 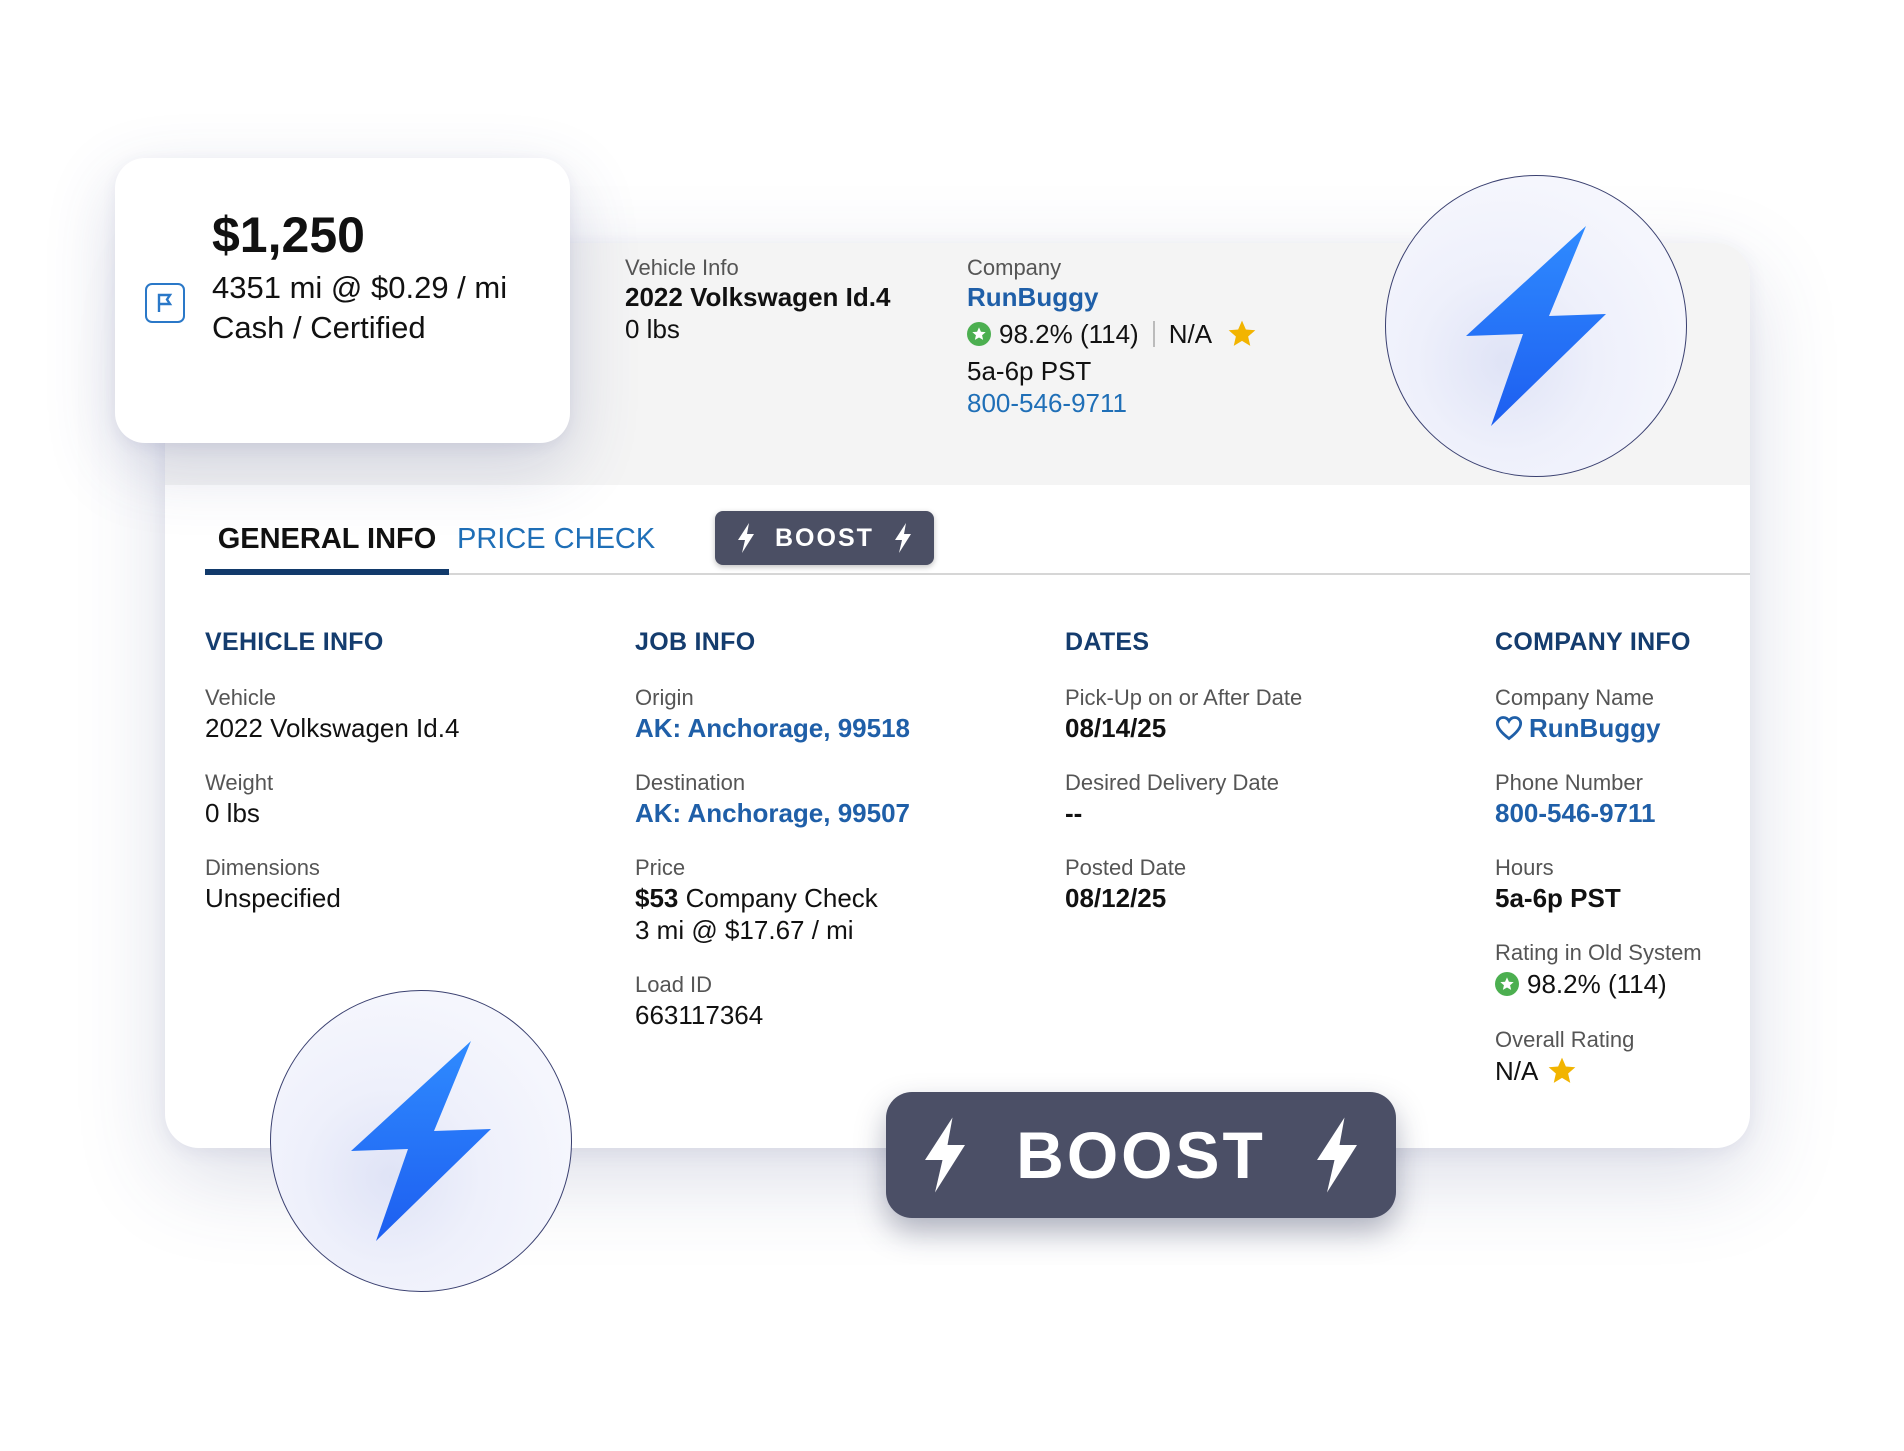 I want to click on tab-boost: BOOST, so click(x=824, y=538).